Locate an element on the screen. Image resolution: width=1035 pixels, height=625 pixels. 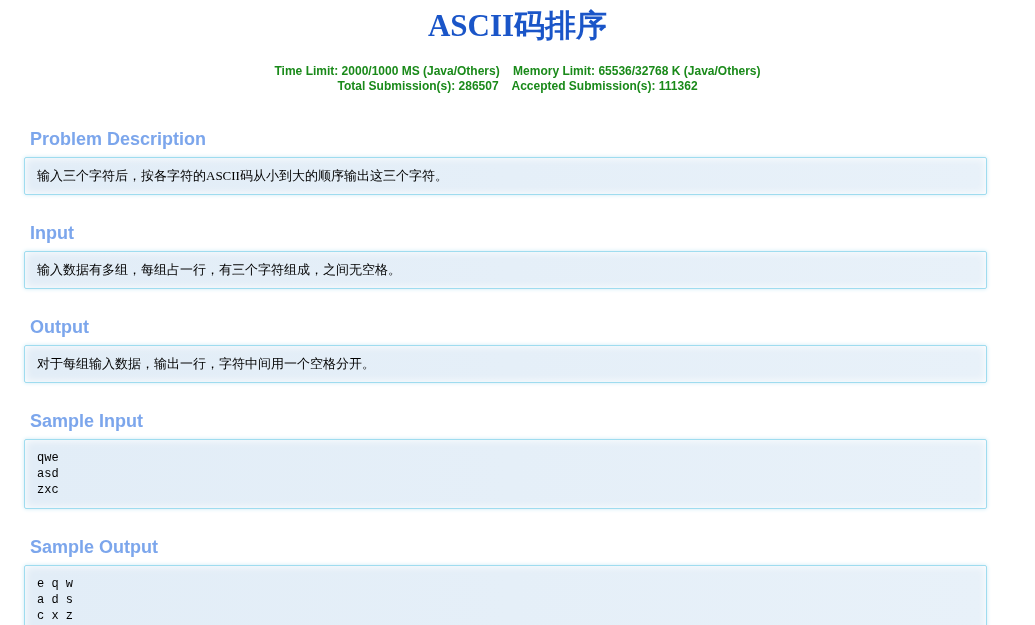
section-heading: Output is located at coordinates (60, 327).